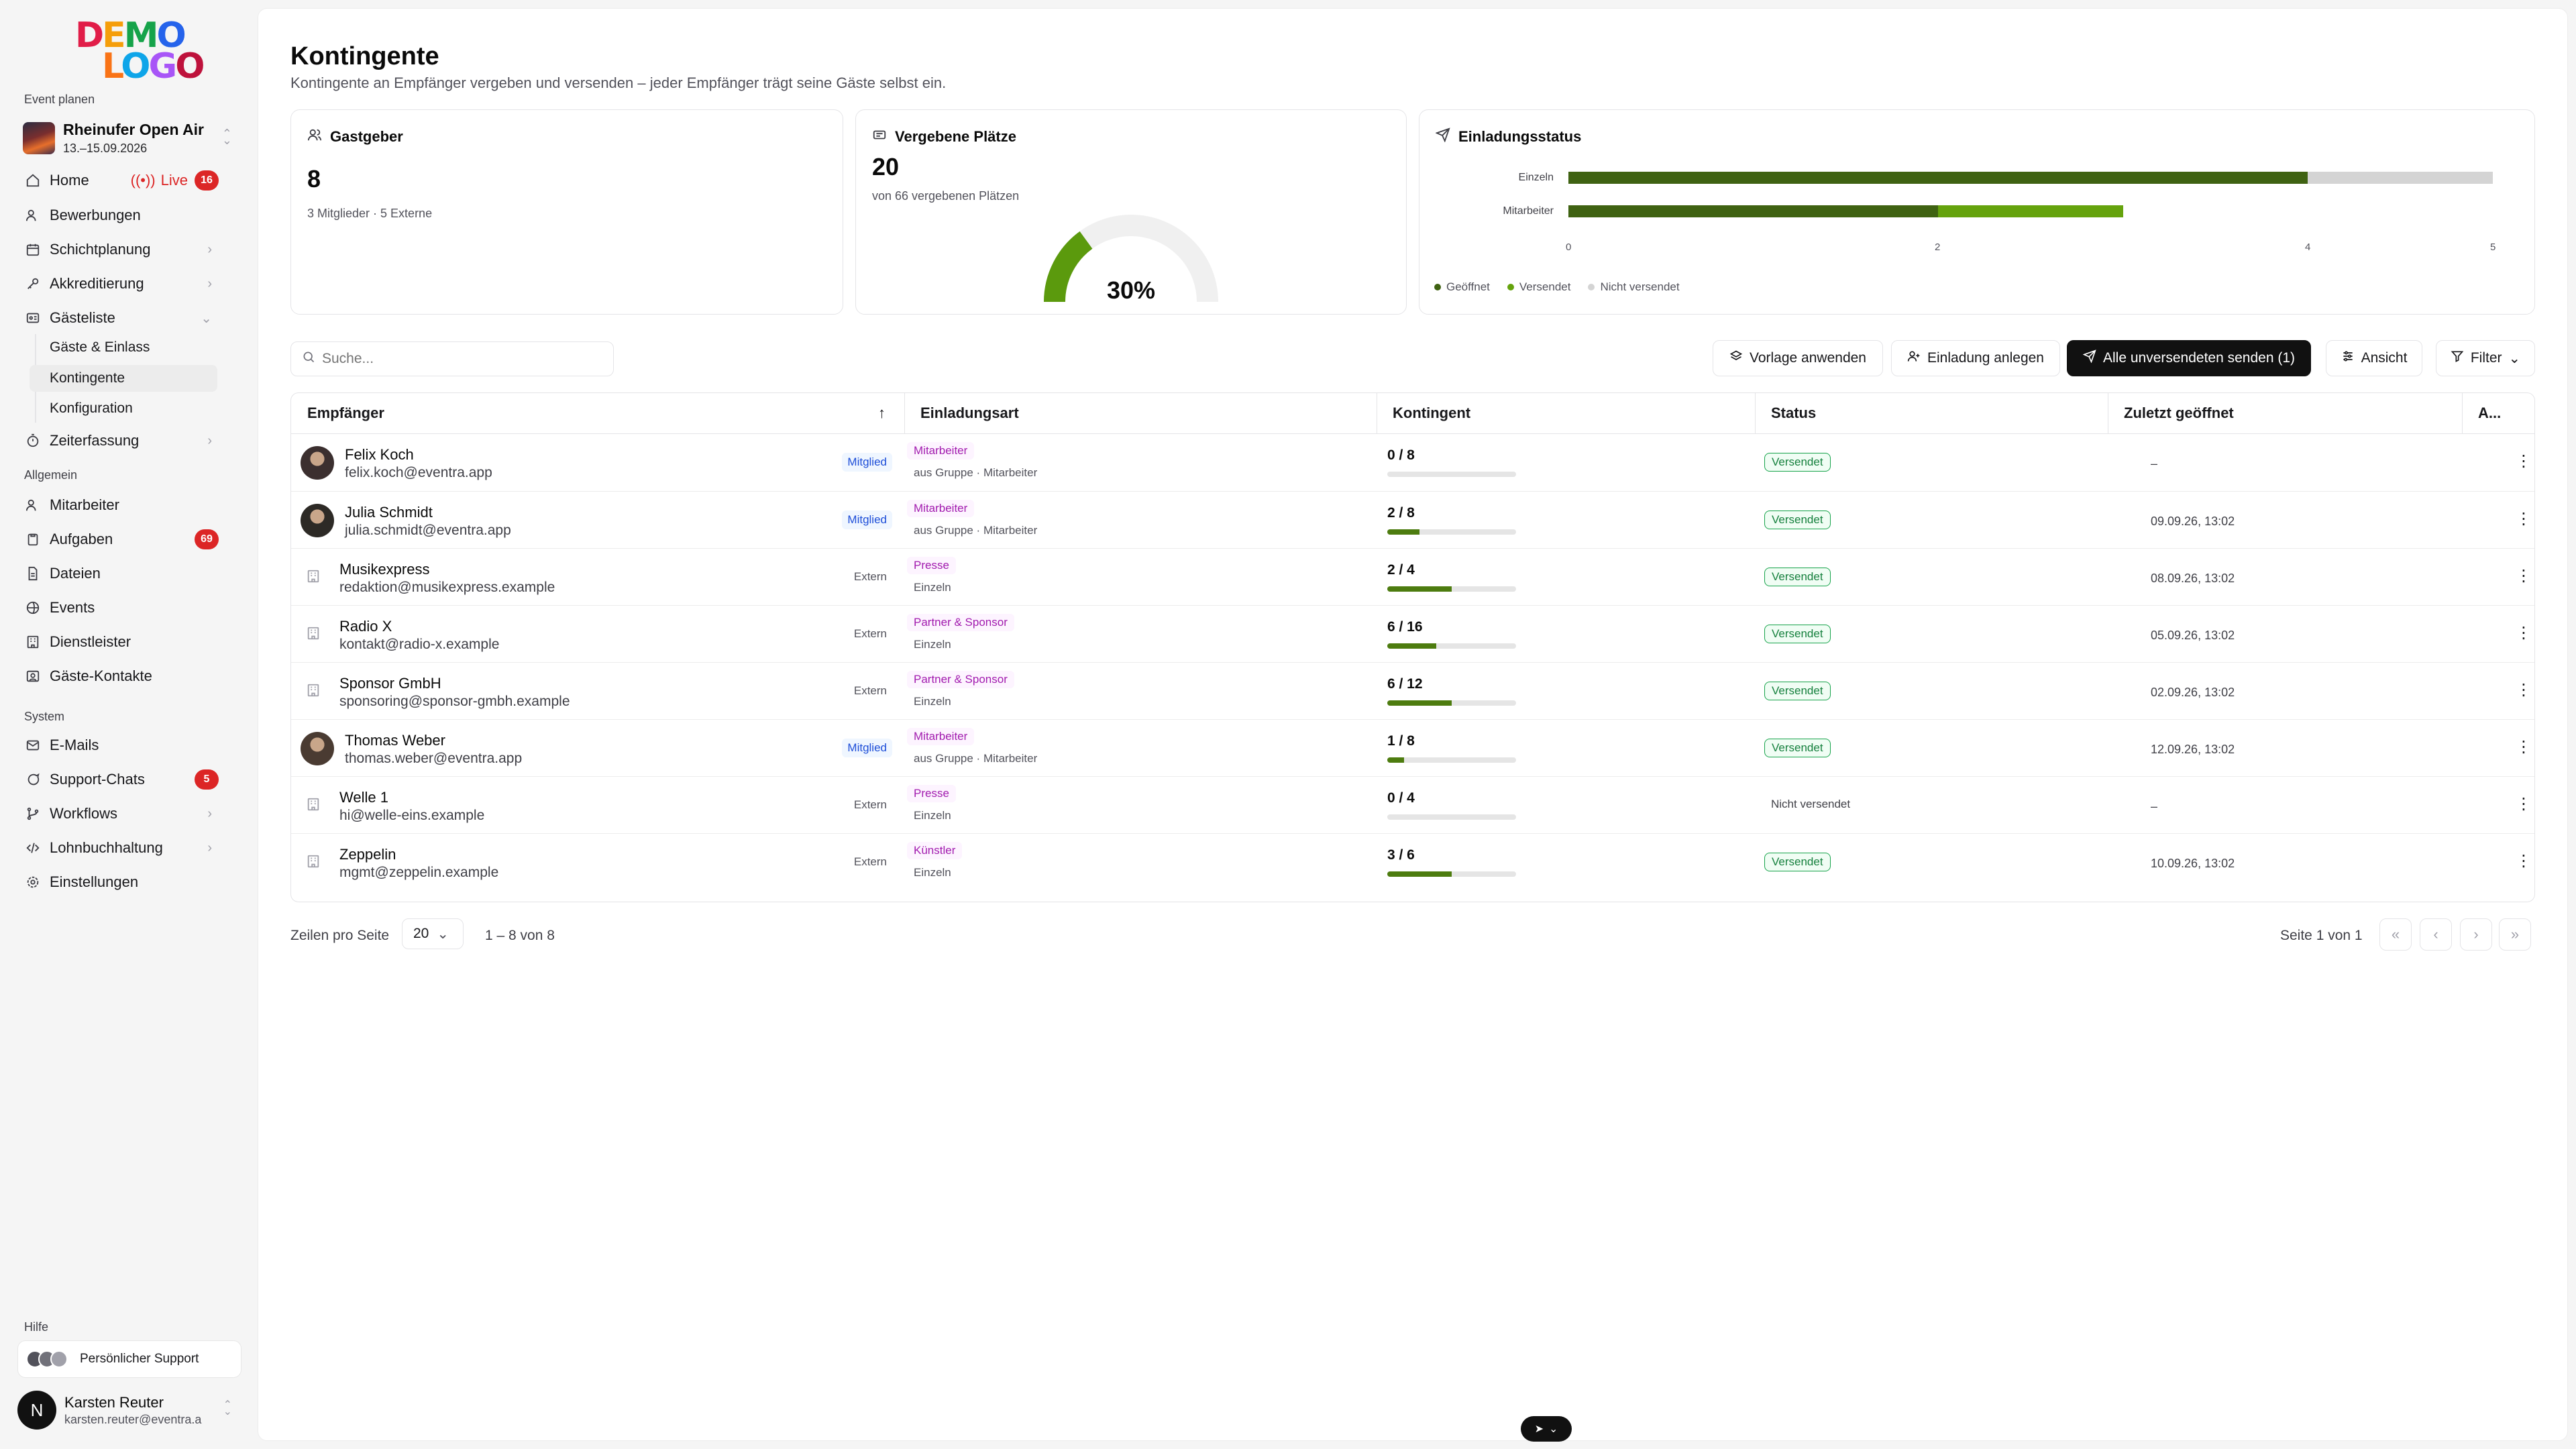 Image resolution: width=2576 pixels, height=1449 pixels. Describe the element at coordinates (365, 626) in the screenshot. I see `recipient-name: Radio X` at that location.